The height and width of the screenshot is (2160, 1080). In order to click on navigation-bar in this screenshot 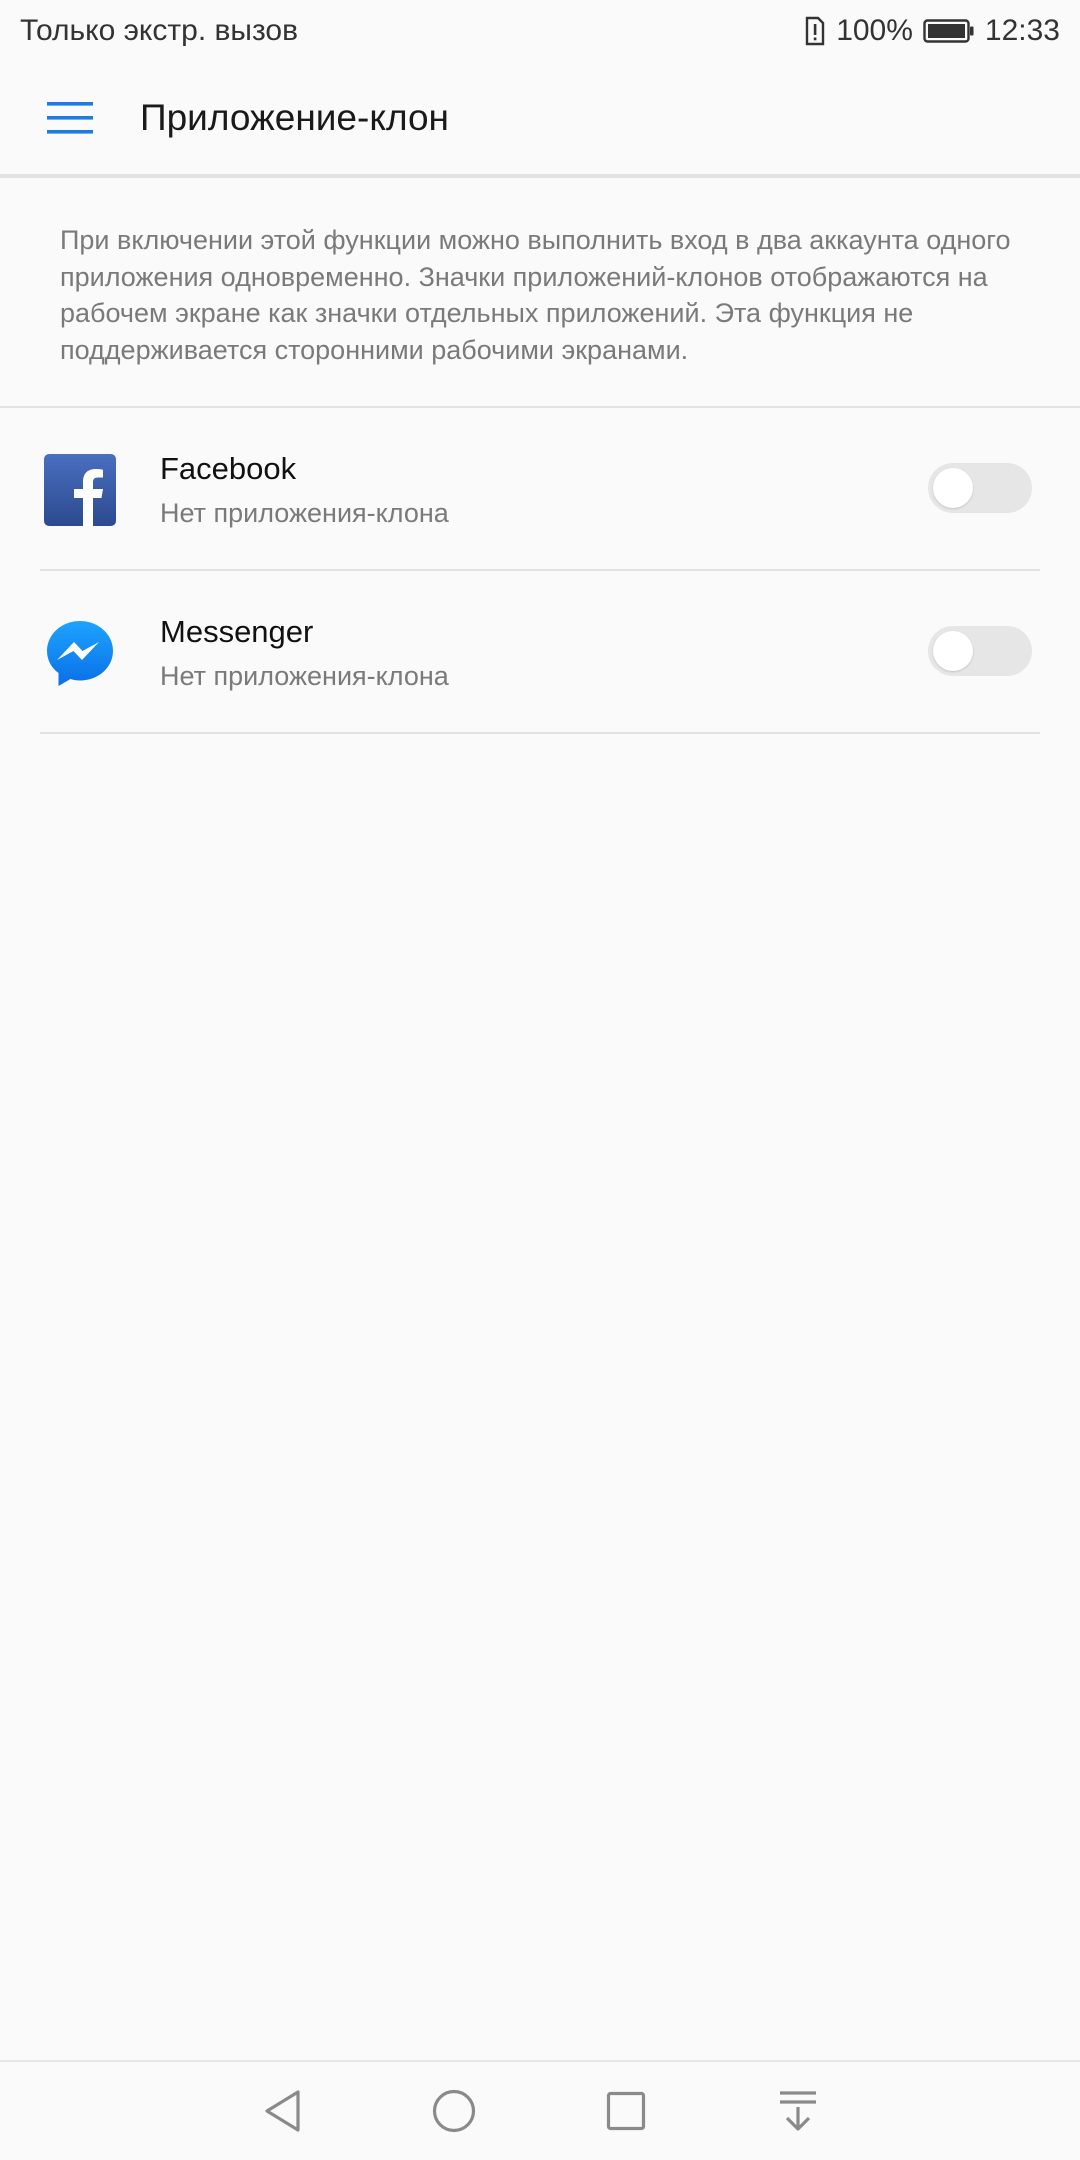, I will do `click(540, 2110)`.